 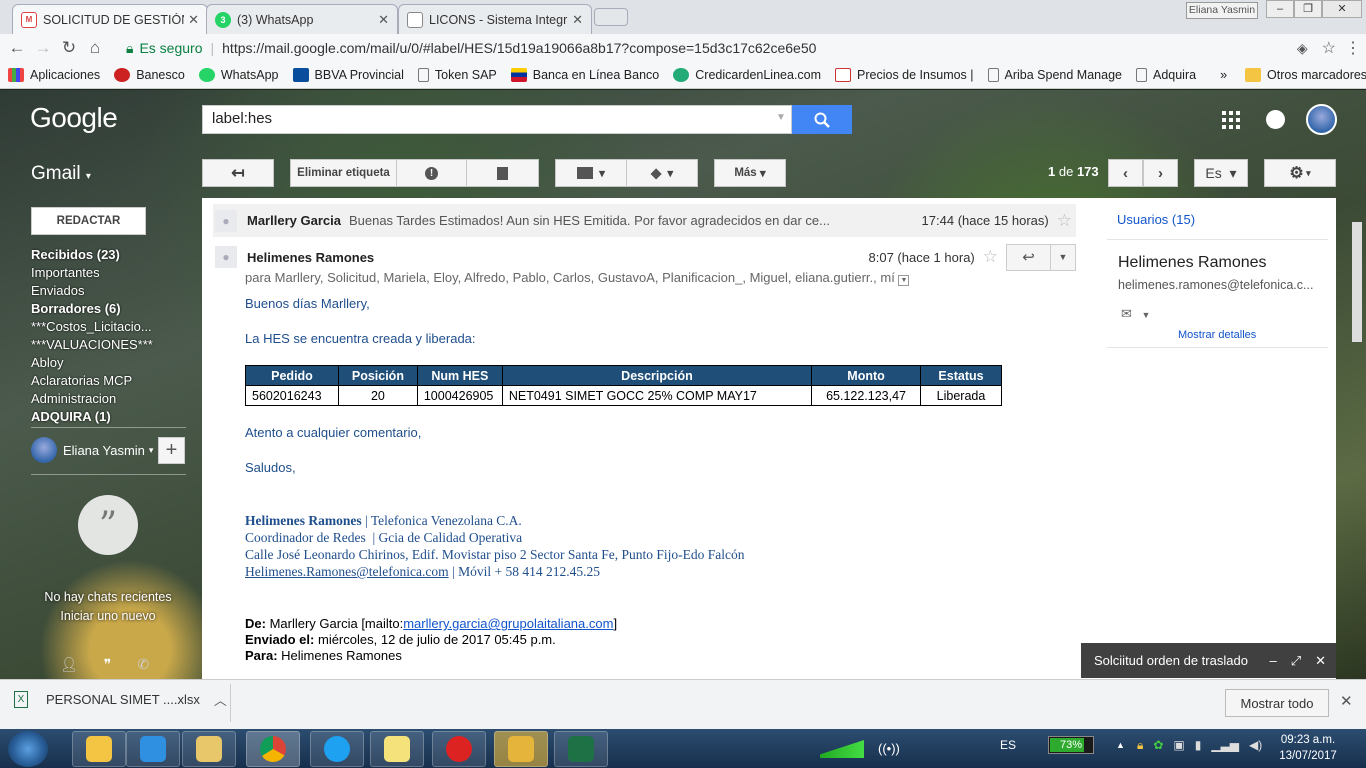 I want to click on google-apps-icon, so click(x=1231, y=121).